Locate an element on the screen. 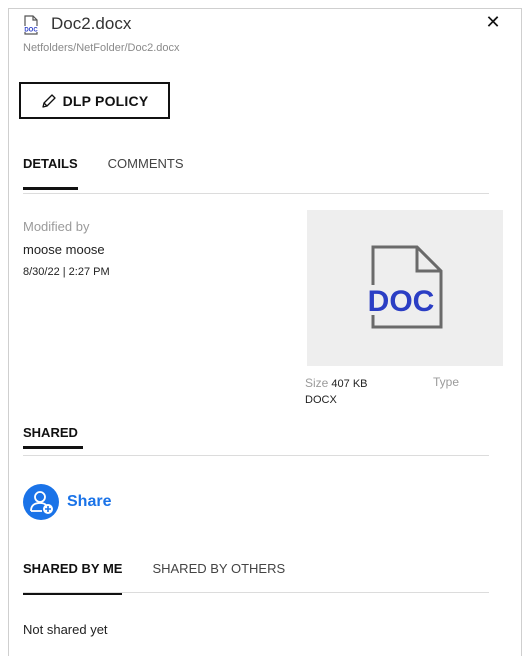 This screenshot has height=656, width=529. tab-shared-by-others: SHARED BY OTHERS is located at coordinates (218, 575).